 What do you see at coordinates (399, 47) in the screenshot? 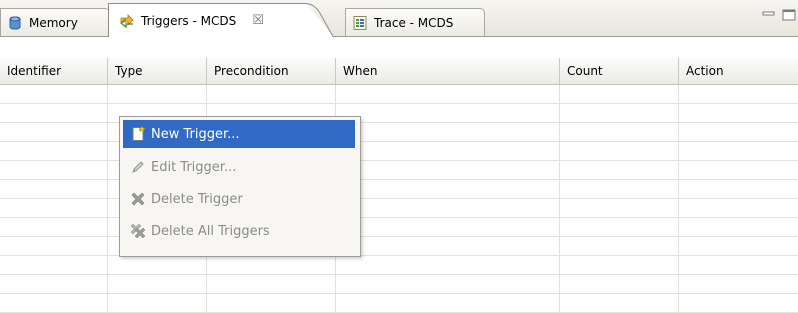
I see `toolbar-spacer` at bounding box center [399, 47].